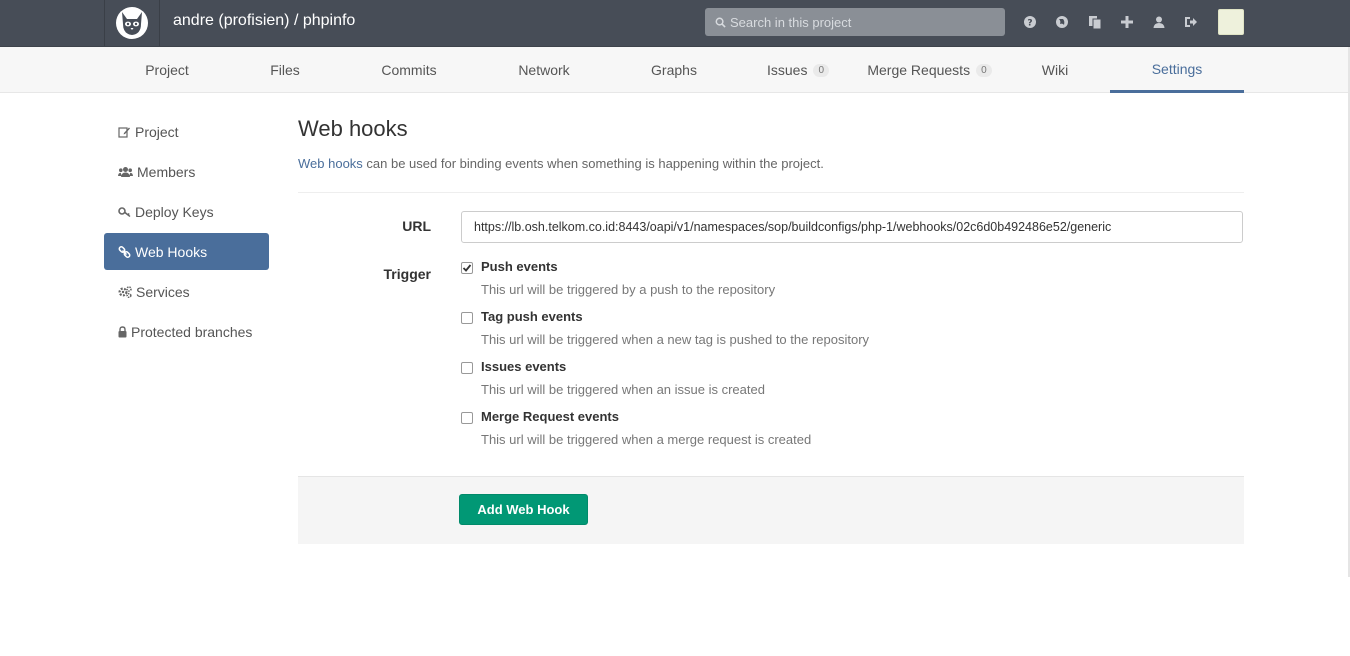  I want to click on issues-events-checkbox, so click(467, 368).